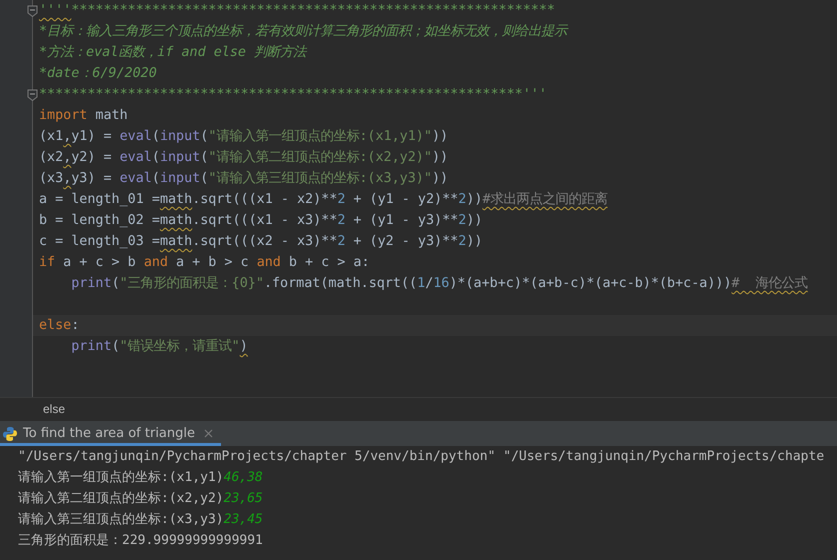 This screenshot has width=837, height=560. What do you see at coordinates (98, 74) in the screenshot?
I see `code-line: *date：6/9/2020` at bounding box center [98, 74].